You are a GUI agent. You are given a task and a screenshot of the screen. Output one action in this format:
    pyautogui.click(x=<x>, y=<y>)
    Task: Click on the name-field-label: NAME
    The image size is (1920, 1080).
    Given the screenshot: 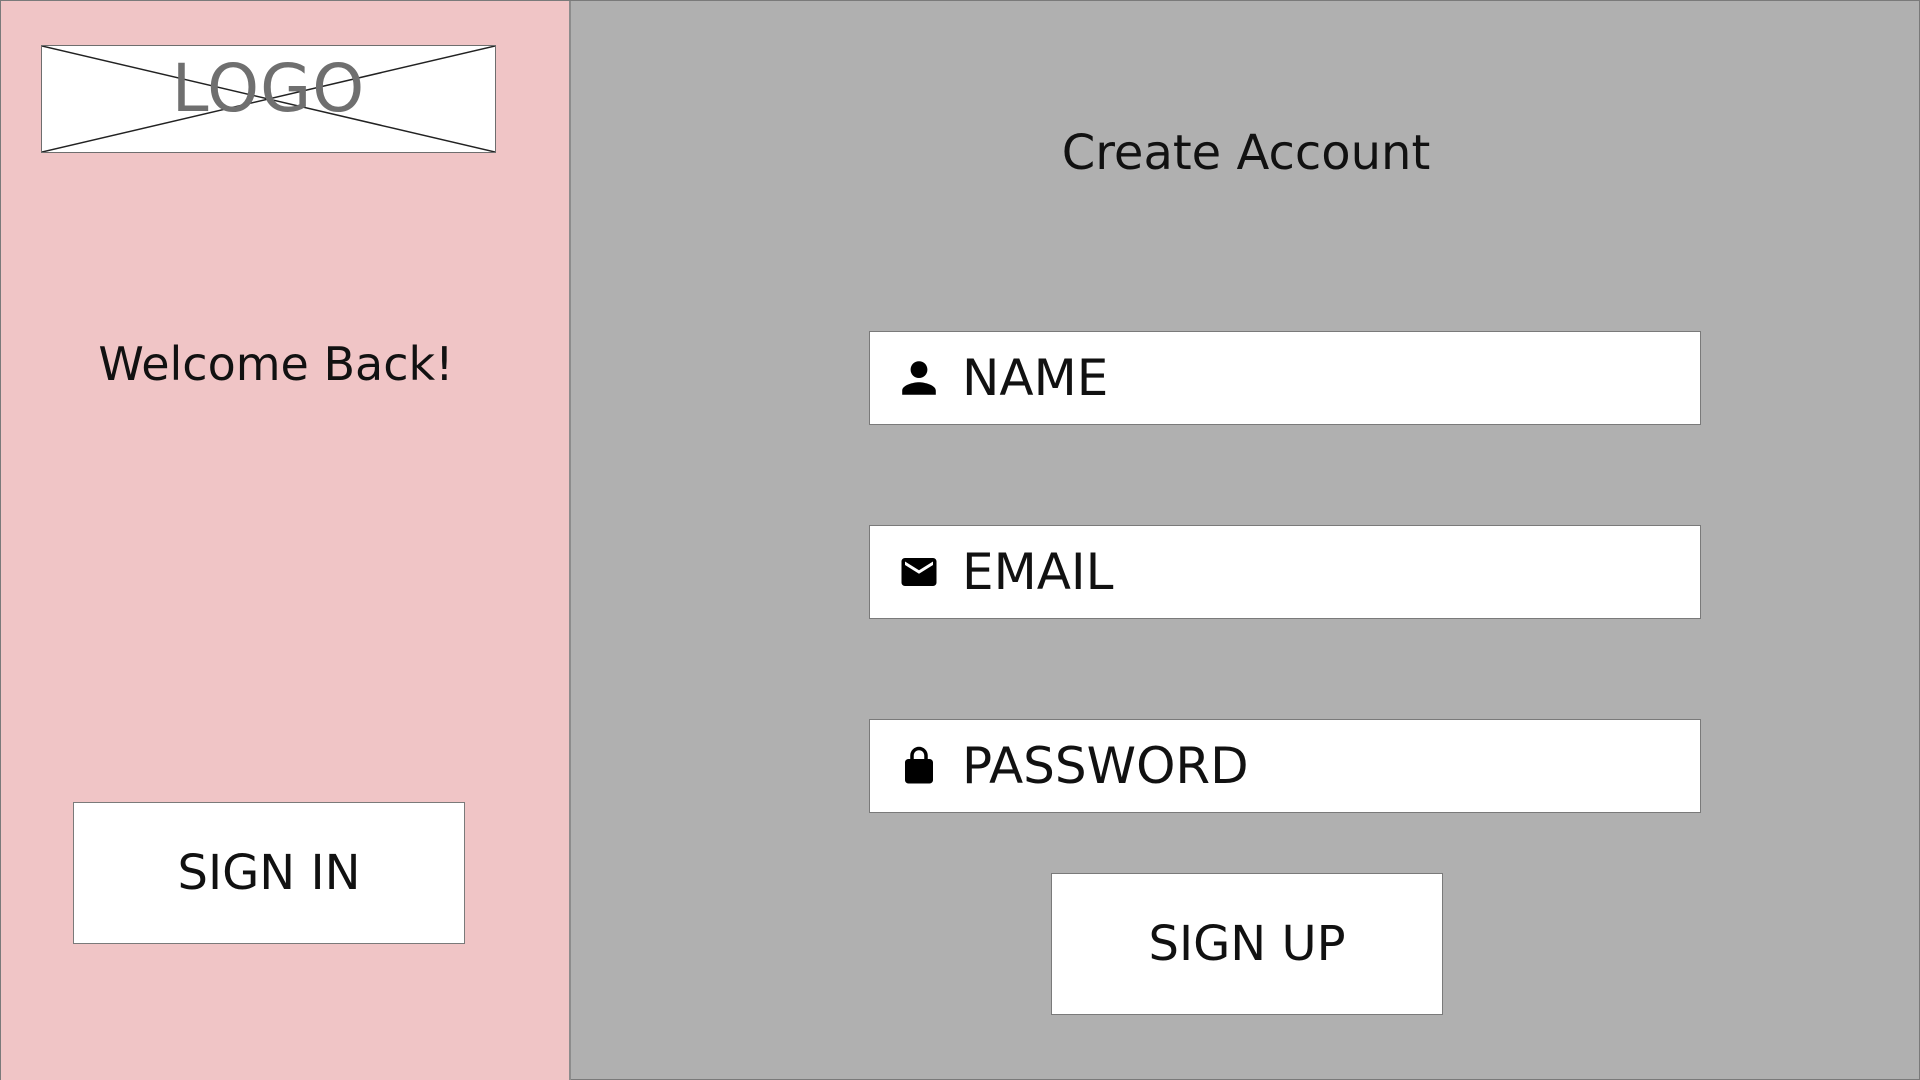 What is the action you would take?
    pyautogui.click(x=1035, y=378)
    